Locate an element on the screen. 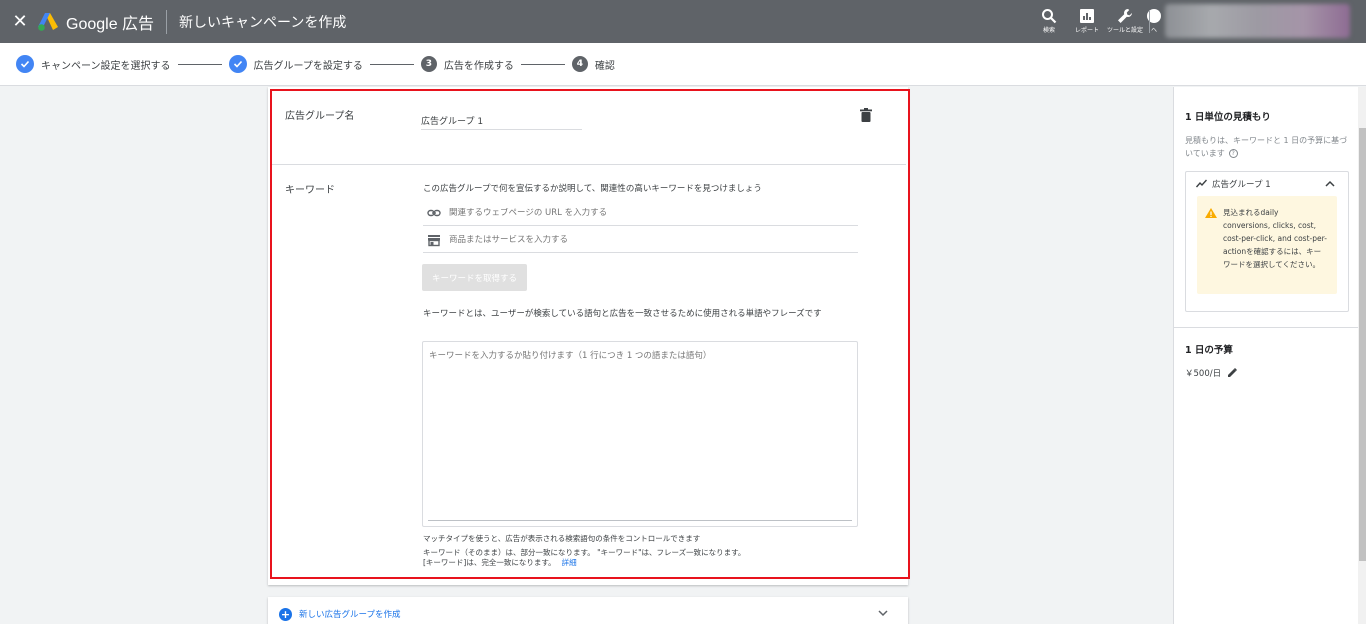 This screenshot has height=624, width=1366. match-type-note: マッチタイプを使うと、広告が表示される検索語句の条件をコントロールできます is located at coordinates (562, 538).